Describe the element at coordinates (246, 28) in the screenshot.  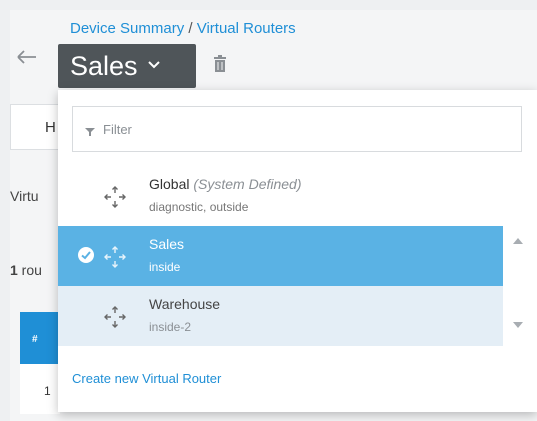
I see `breadcrumb-virtual-routers: Virtual Routers` at that location.